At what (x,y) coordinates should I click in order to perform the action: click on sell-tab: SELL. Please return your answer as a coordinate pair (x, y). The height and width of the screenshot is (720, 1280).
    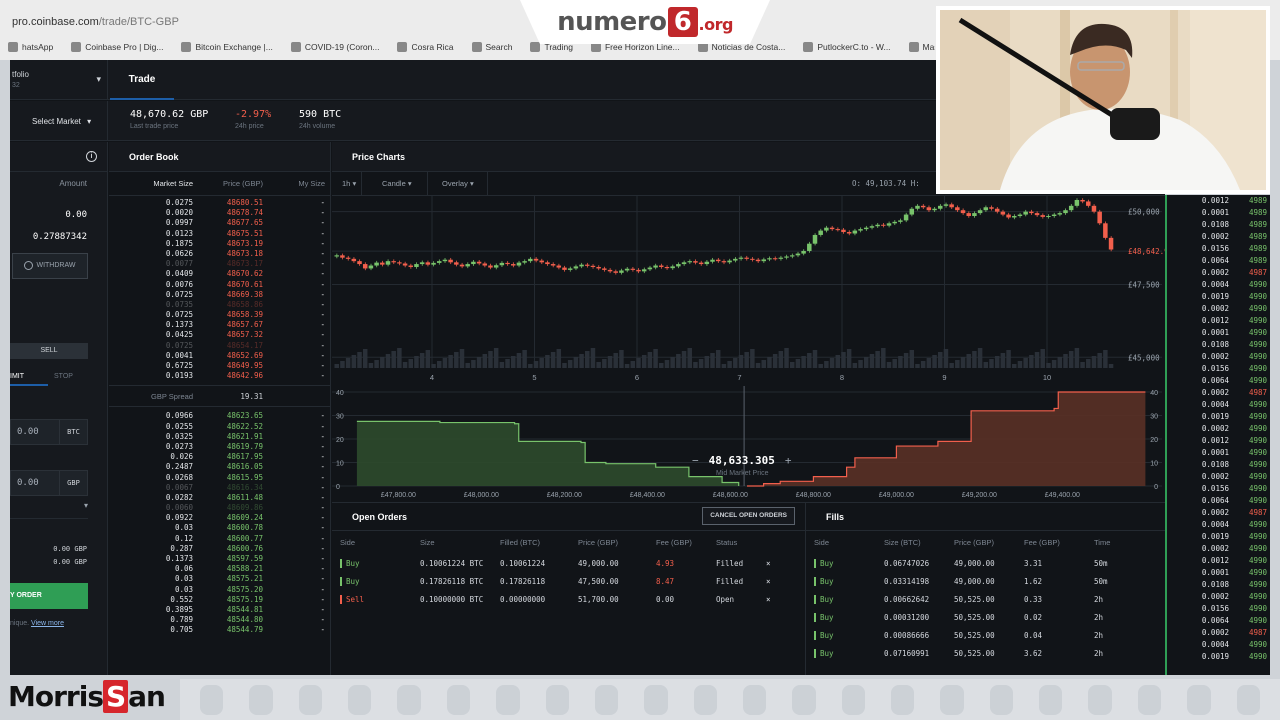
    Looking at the image, I should click on (49, 351).